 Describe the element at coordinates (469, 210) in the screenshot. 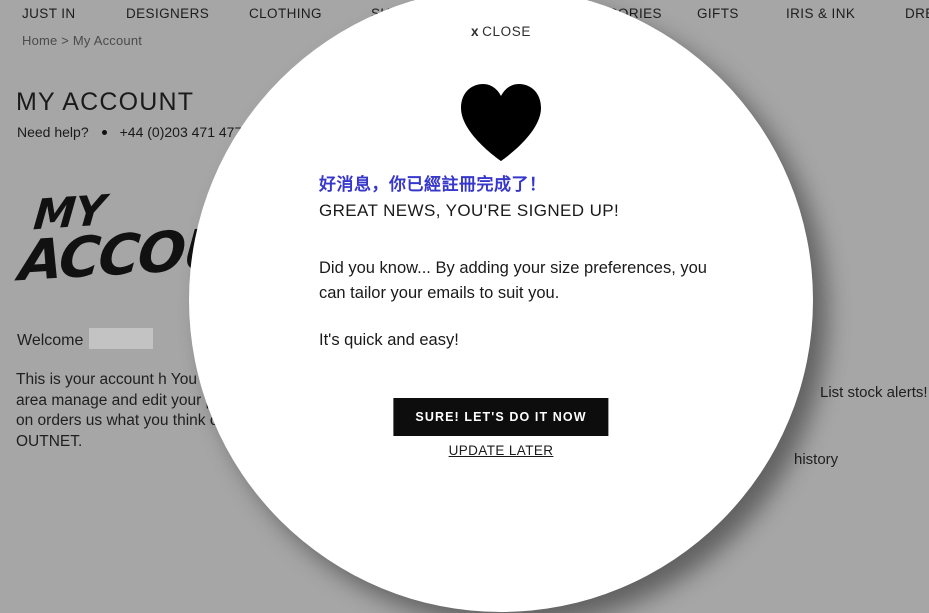

I see `headline-english: GREAT NEWS, YOU'RE SIGNED UP!` at that location.